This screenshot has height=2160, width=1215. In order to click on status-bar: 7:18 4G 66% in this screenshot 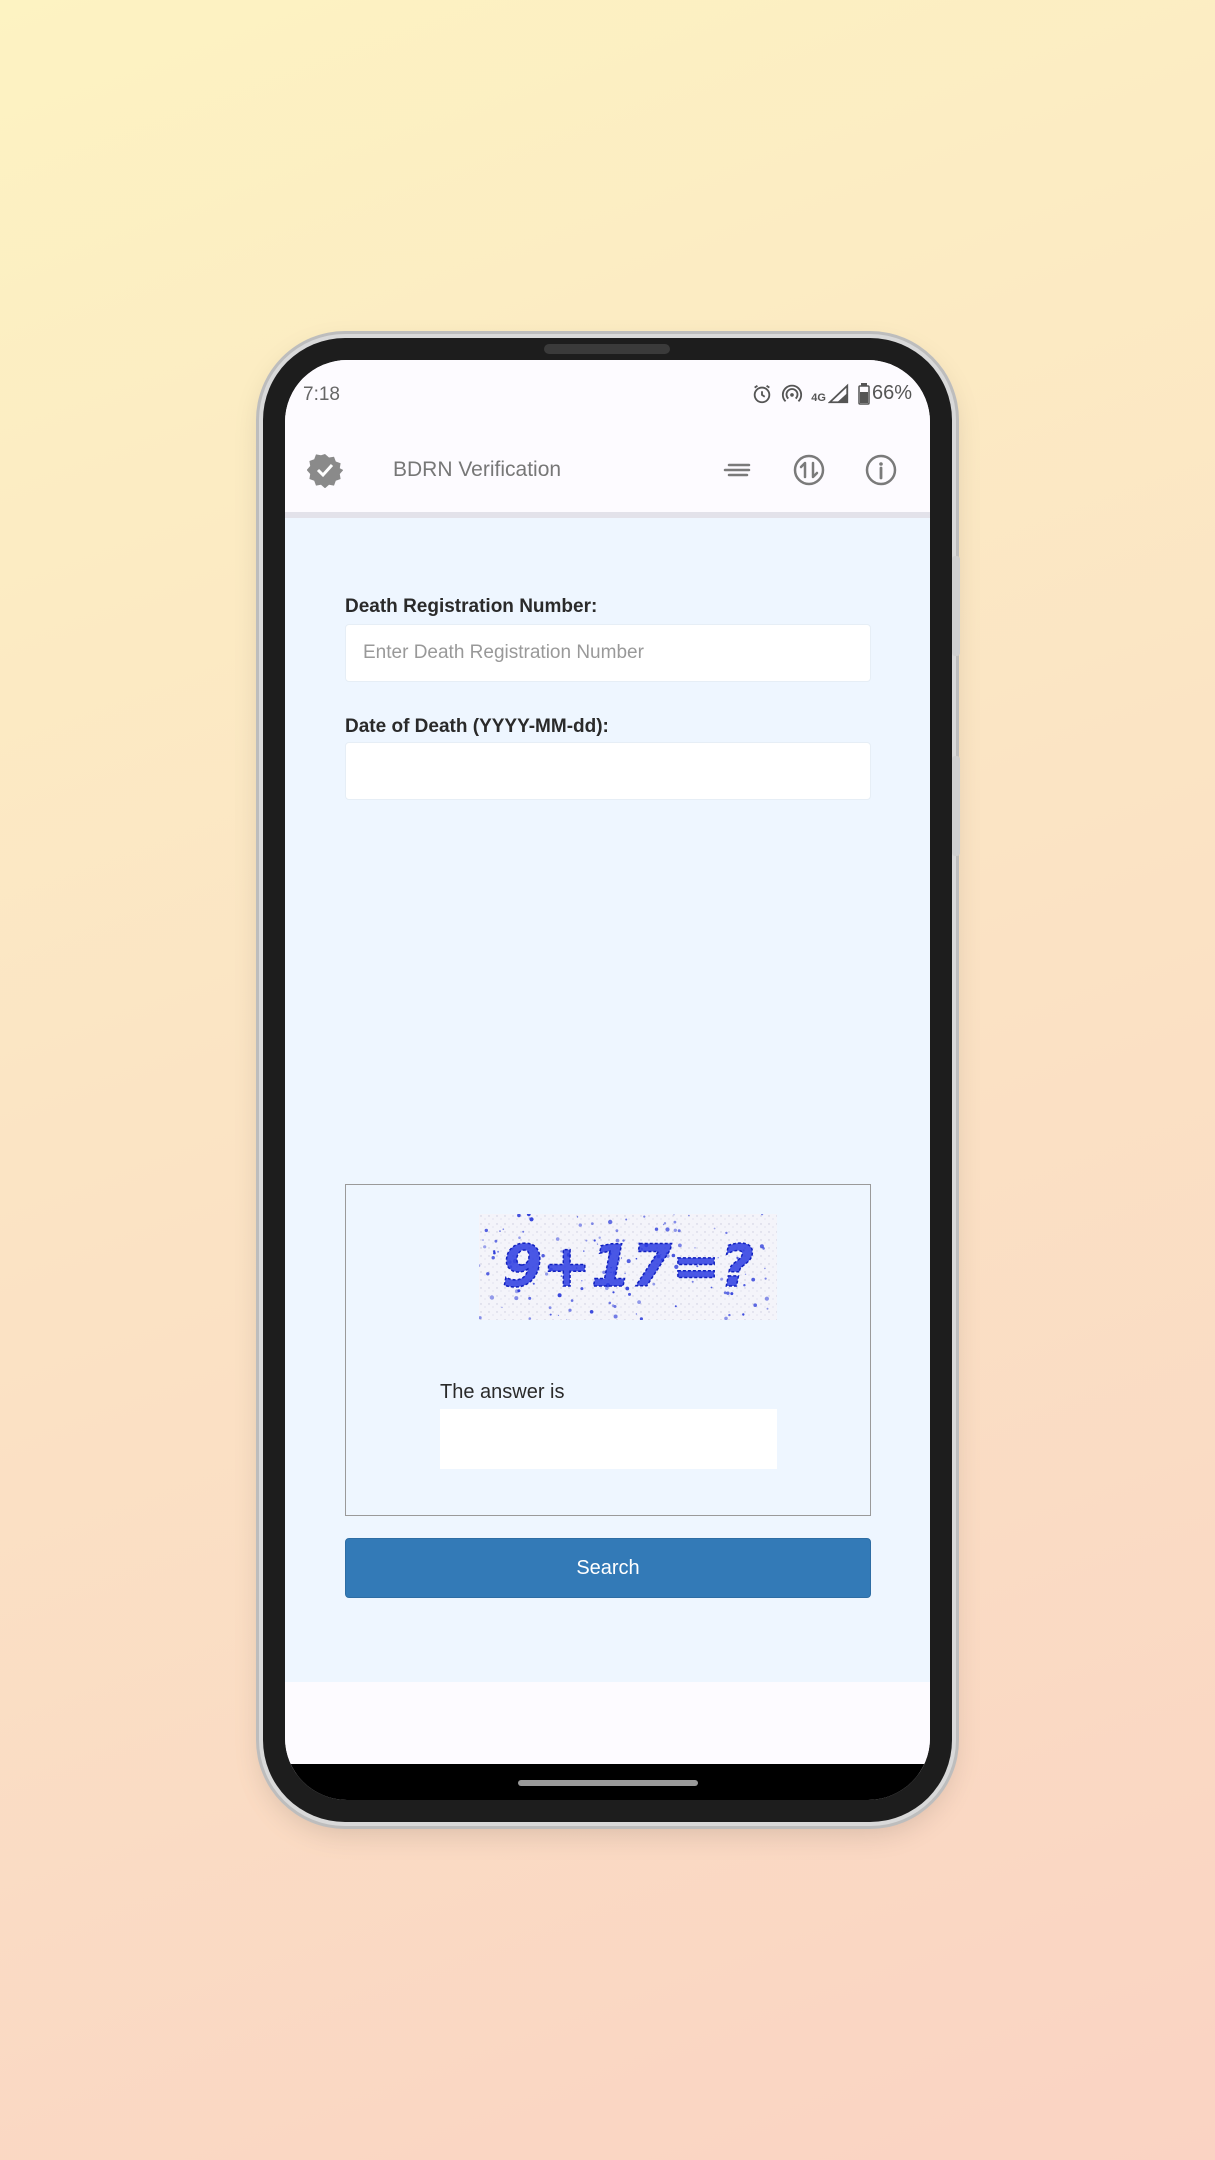, I will do `click(607, 394)`.